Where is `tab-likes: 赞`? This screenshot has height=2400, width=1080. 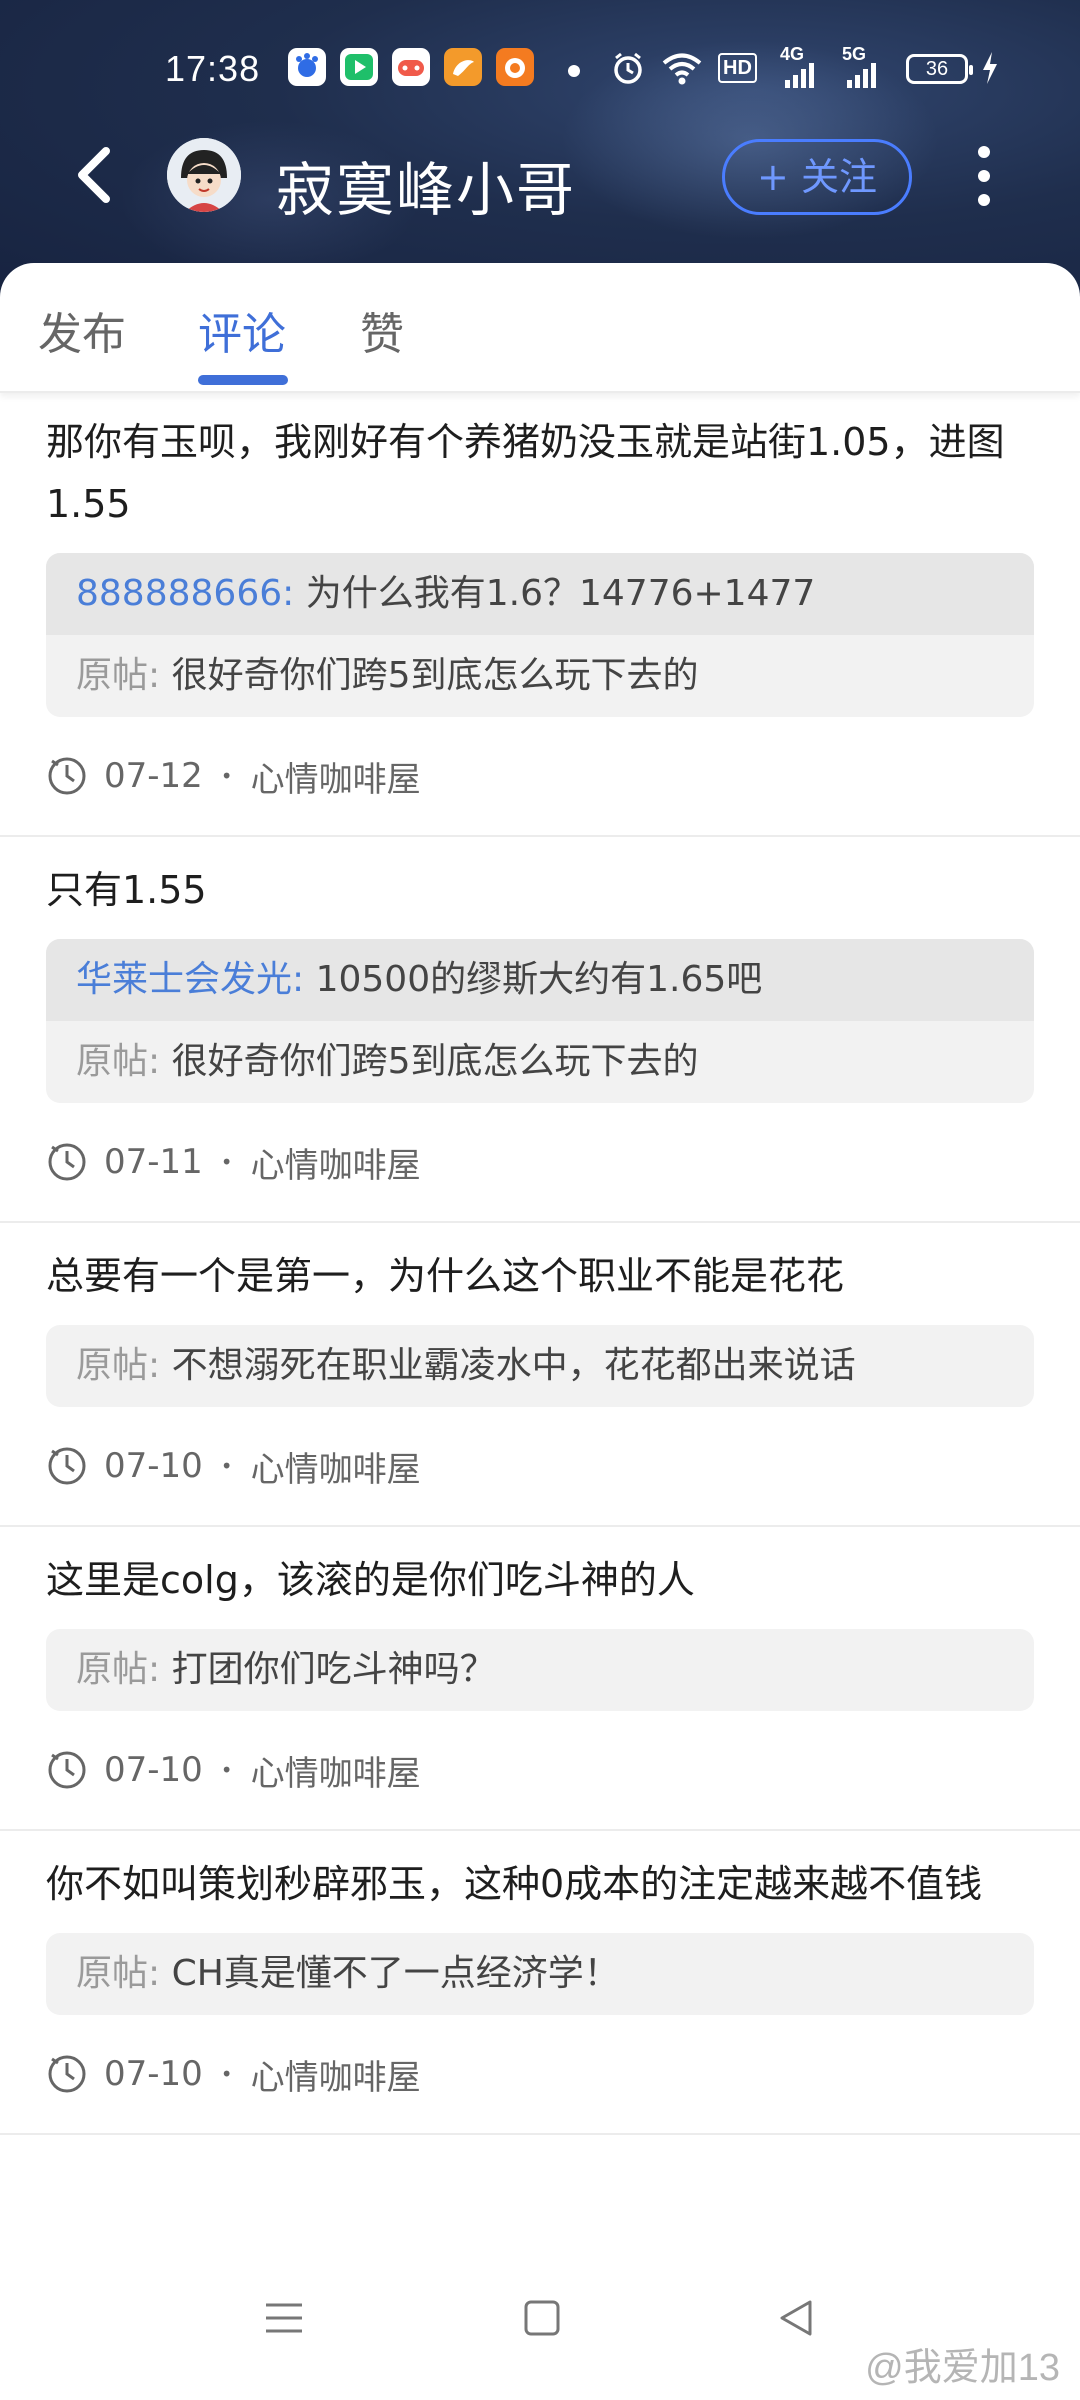
tab-likes: 赞 is located at coordinates (382, 330).